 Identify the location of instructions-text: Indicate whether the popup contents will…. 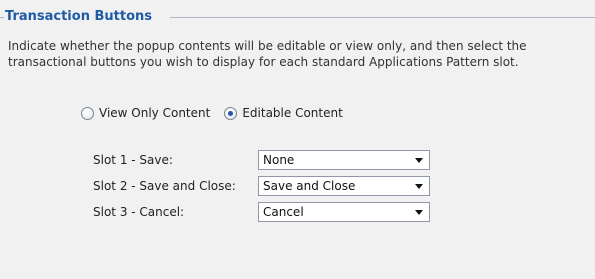
(295, 54).